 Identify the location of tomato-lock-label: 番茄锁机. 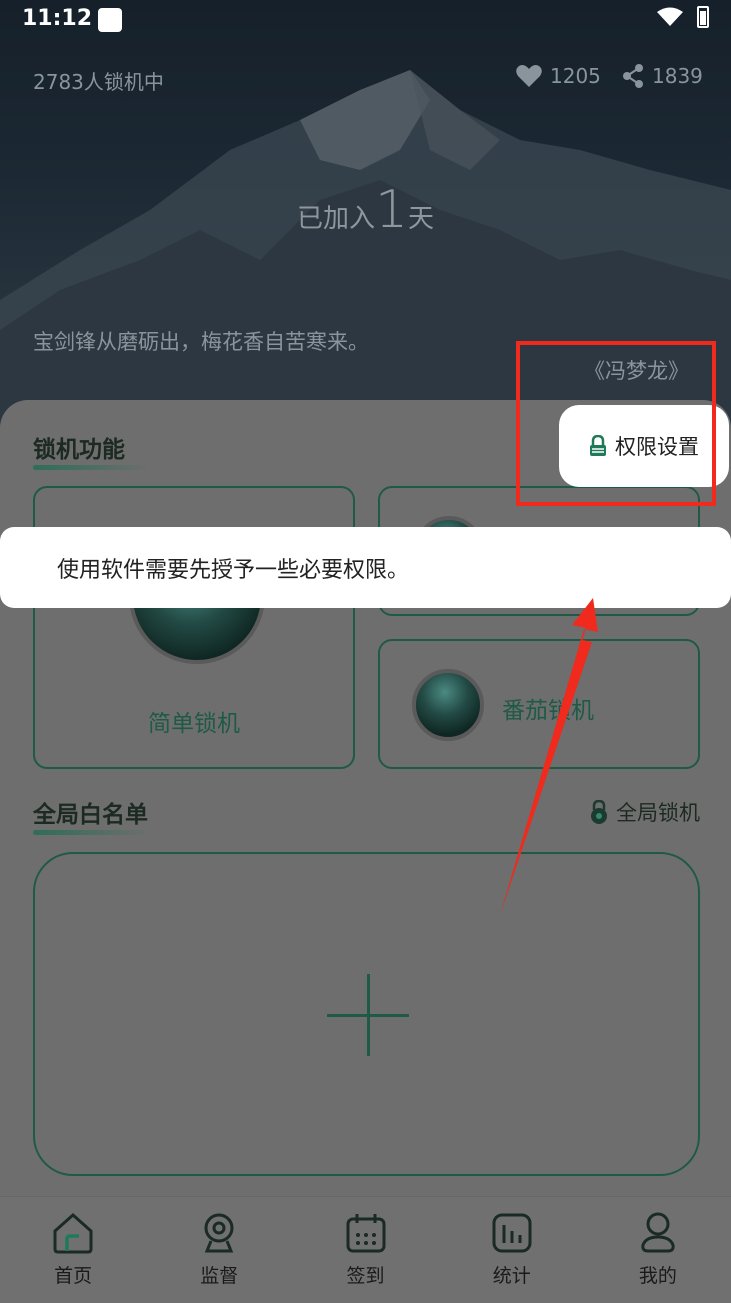
(548, 711).